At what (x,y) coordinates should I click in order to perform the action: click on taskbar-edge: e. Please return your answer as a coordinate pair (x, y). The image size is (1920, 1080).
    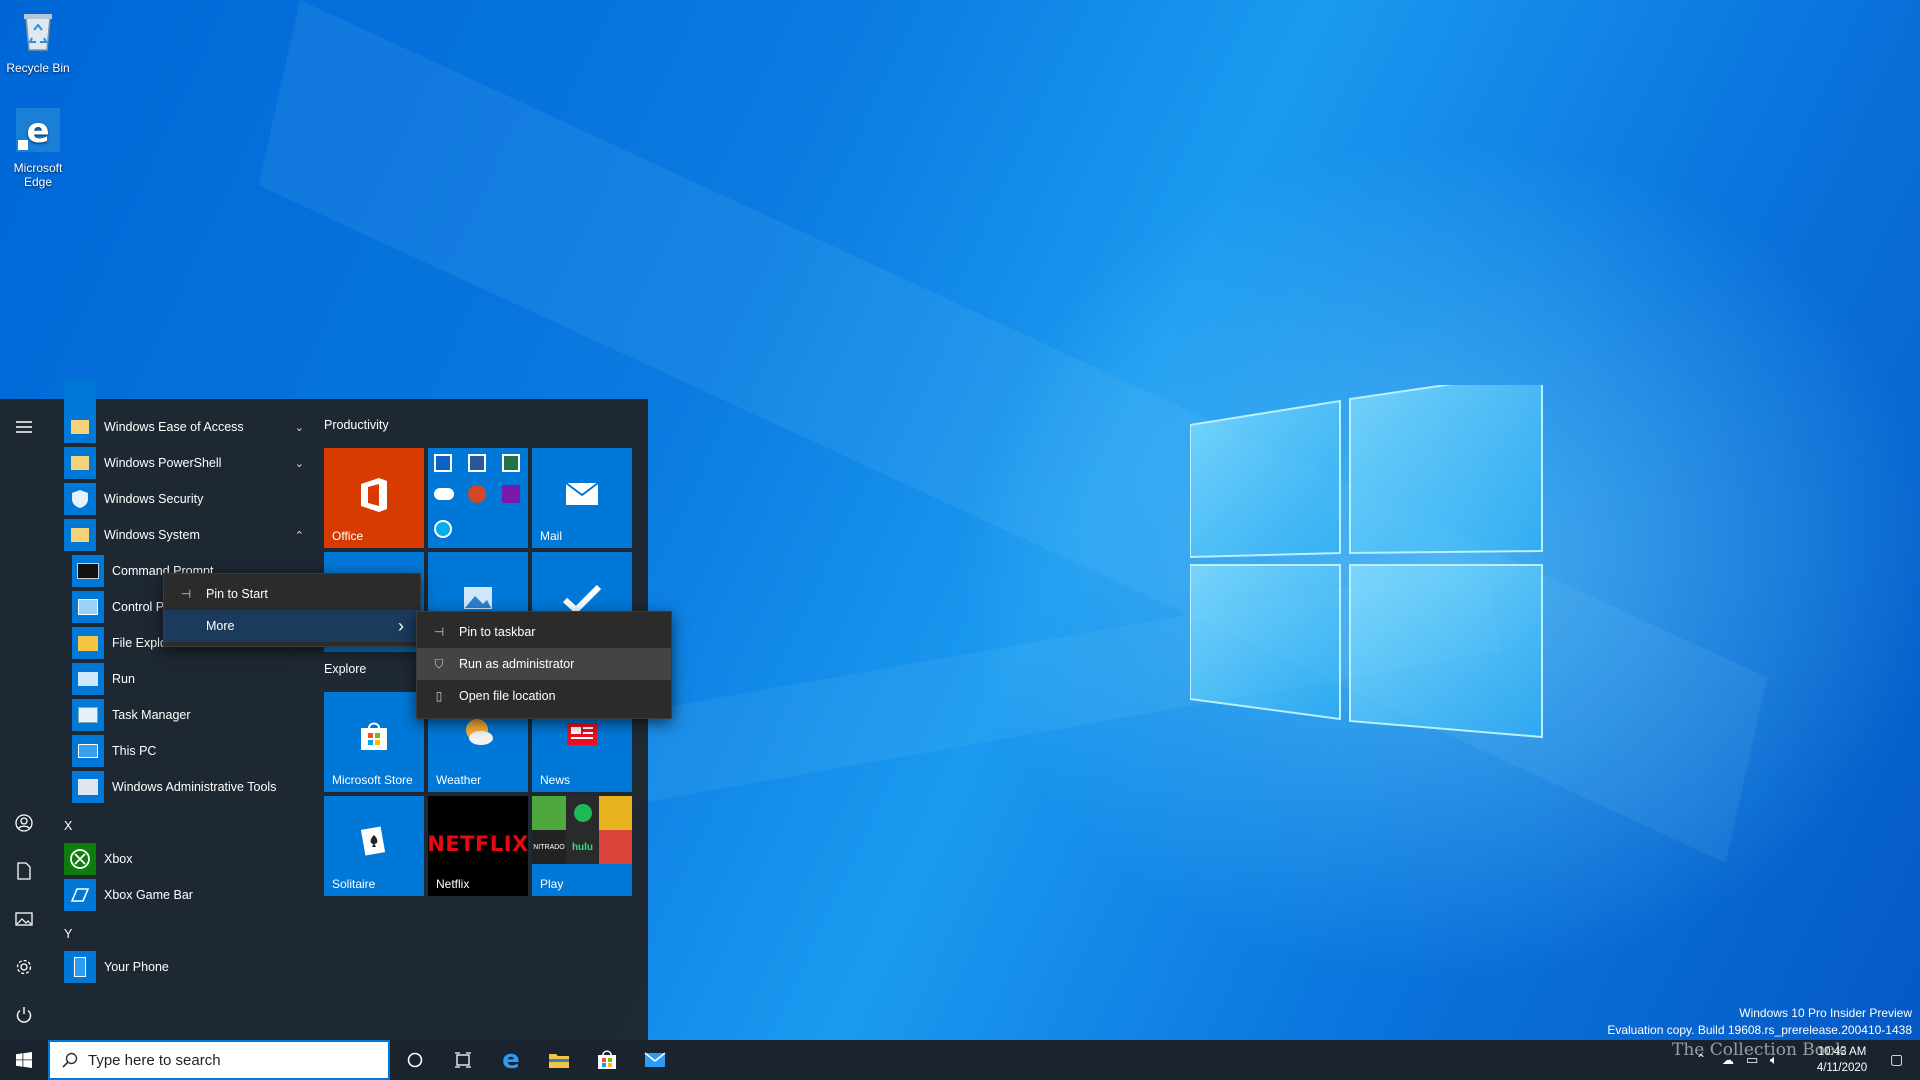
    Looking at the image, I should click on (511, 1060).